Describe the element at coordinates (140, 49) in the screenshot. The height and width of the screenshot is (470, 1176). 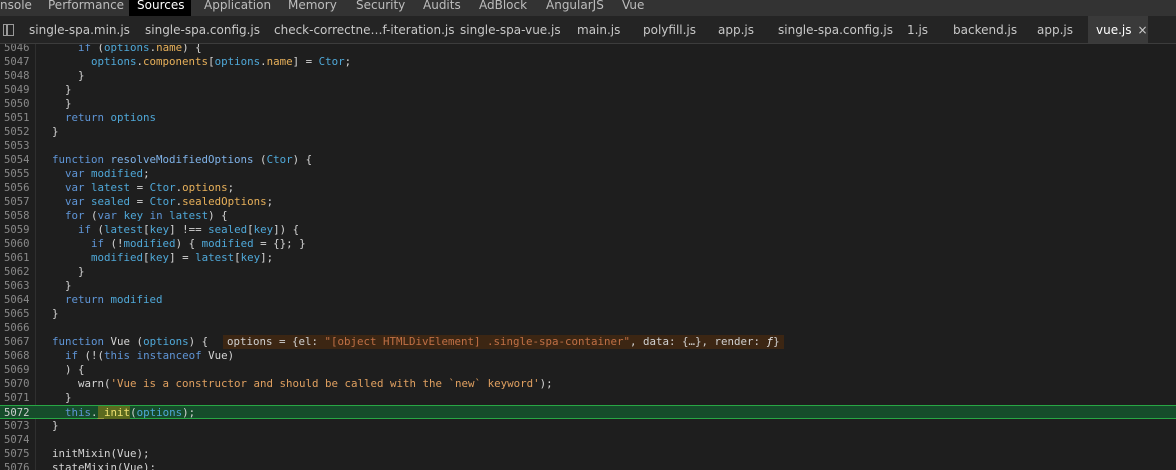
I see `code-text: if (options.name) {` at that location.